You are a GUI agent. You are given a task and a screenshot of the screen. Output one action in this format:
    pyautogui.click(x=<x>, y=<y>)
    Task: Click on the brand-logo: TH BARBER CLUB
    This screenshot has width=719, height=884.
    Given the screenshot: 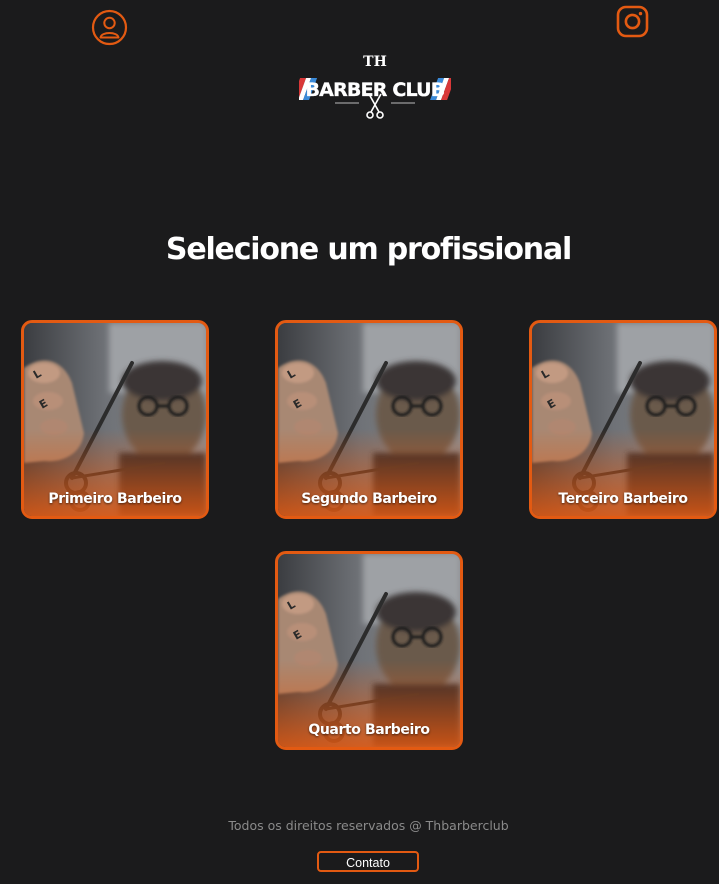 What is the action you would take?
    pyautogui.click(x=374, y=85)
    